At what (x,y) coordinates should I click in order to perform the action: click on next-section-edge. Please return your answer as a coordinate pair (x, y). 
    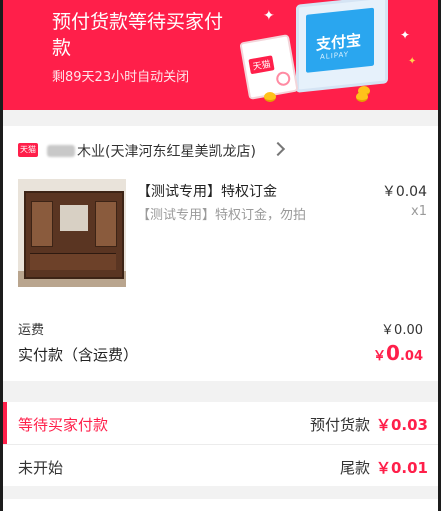
    Looking at the image, I should click on (220, 505).